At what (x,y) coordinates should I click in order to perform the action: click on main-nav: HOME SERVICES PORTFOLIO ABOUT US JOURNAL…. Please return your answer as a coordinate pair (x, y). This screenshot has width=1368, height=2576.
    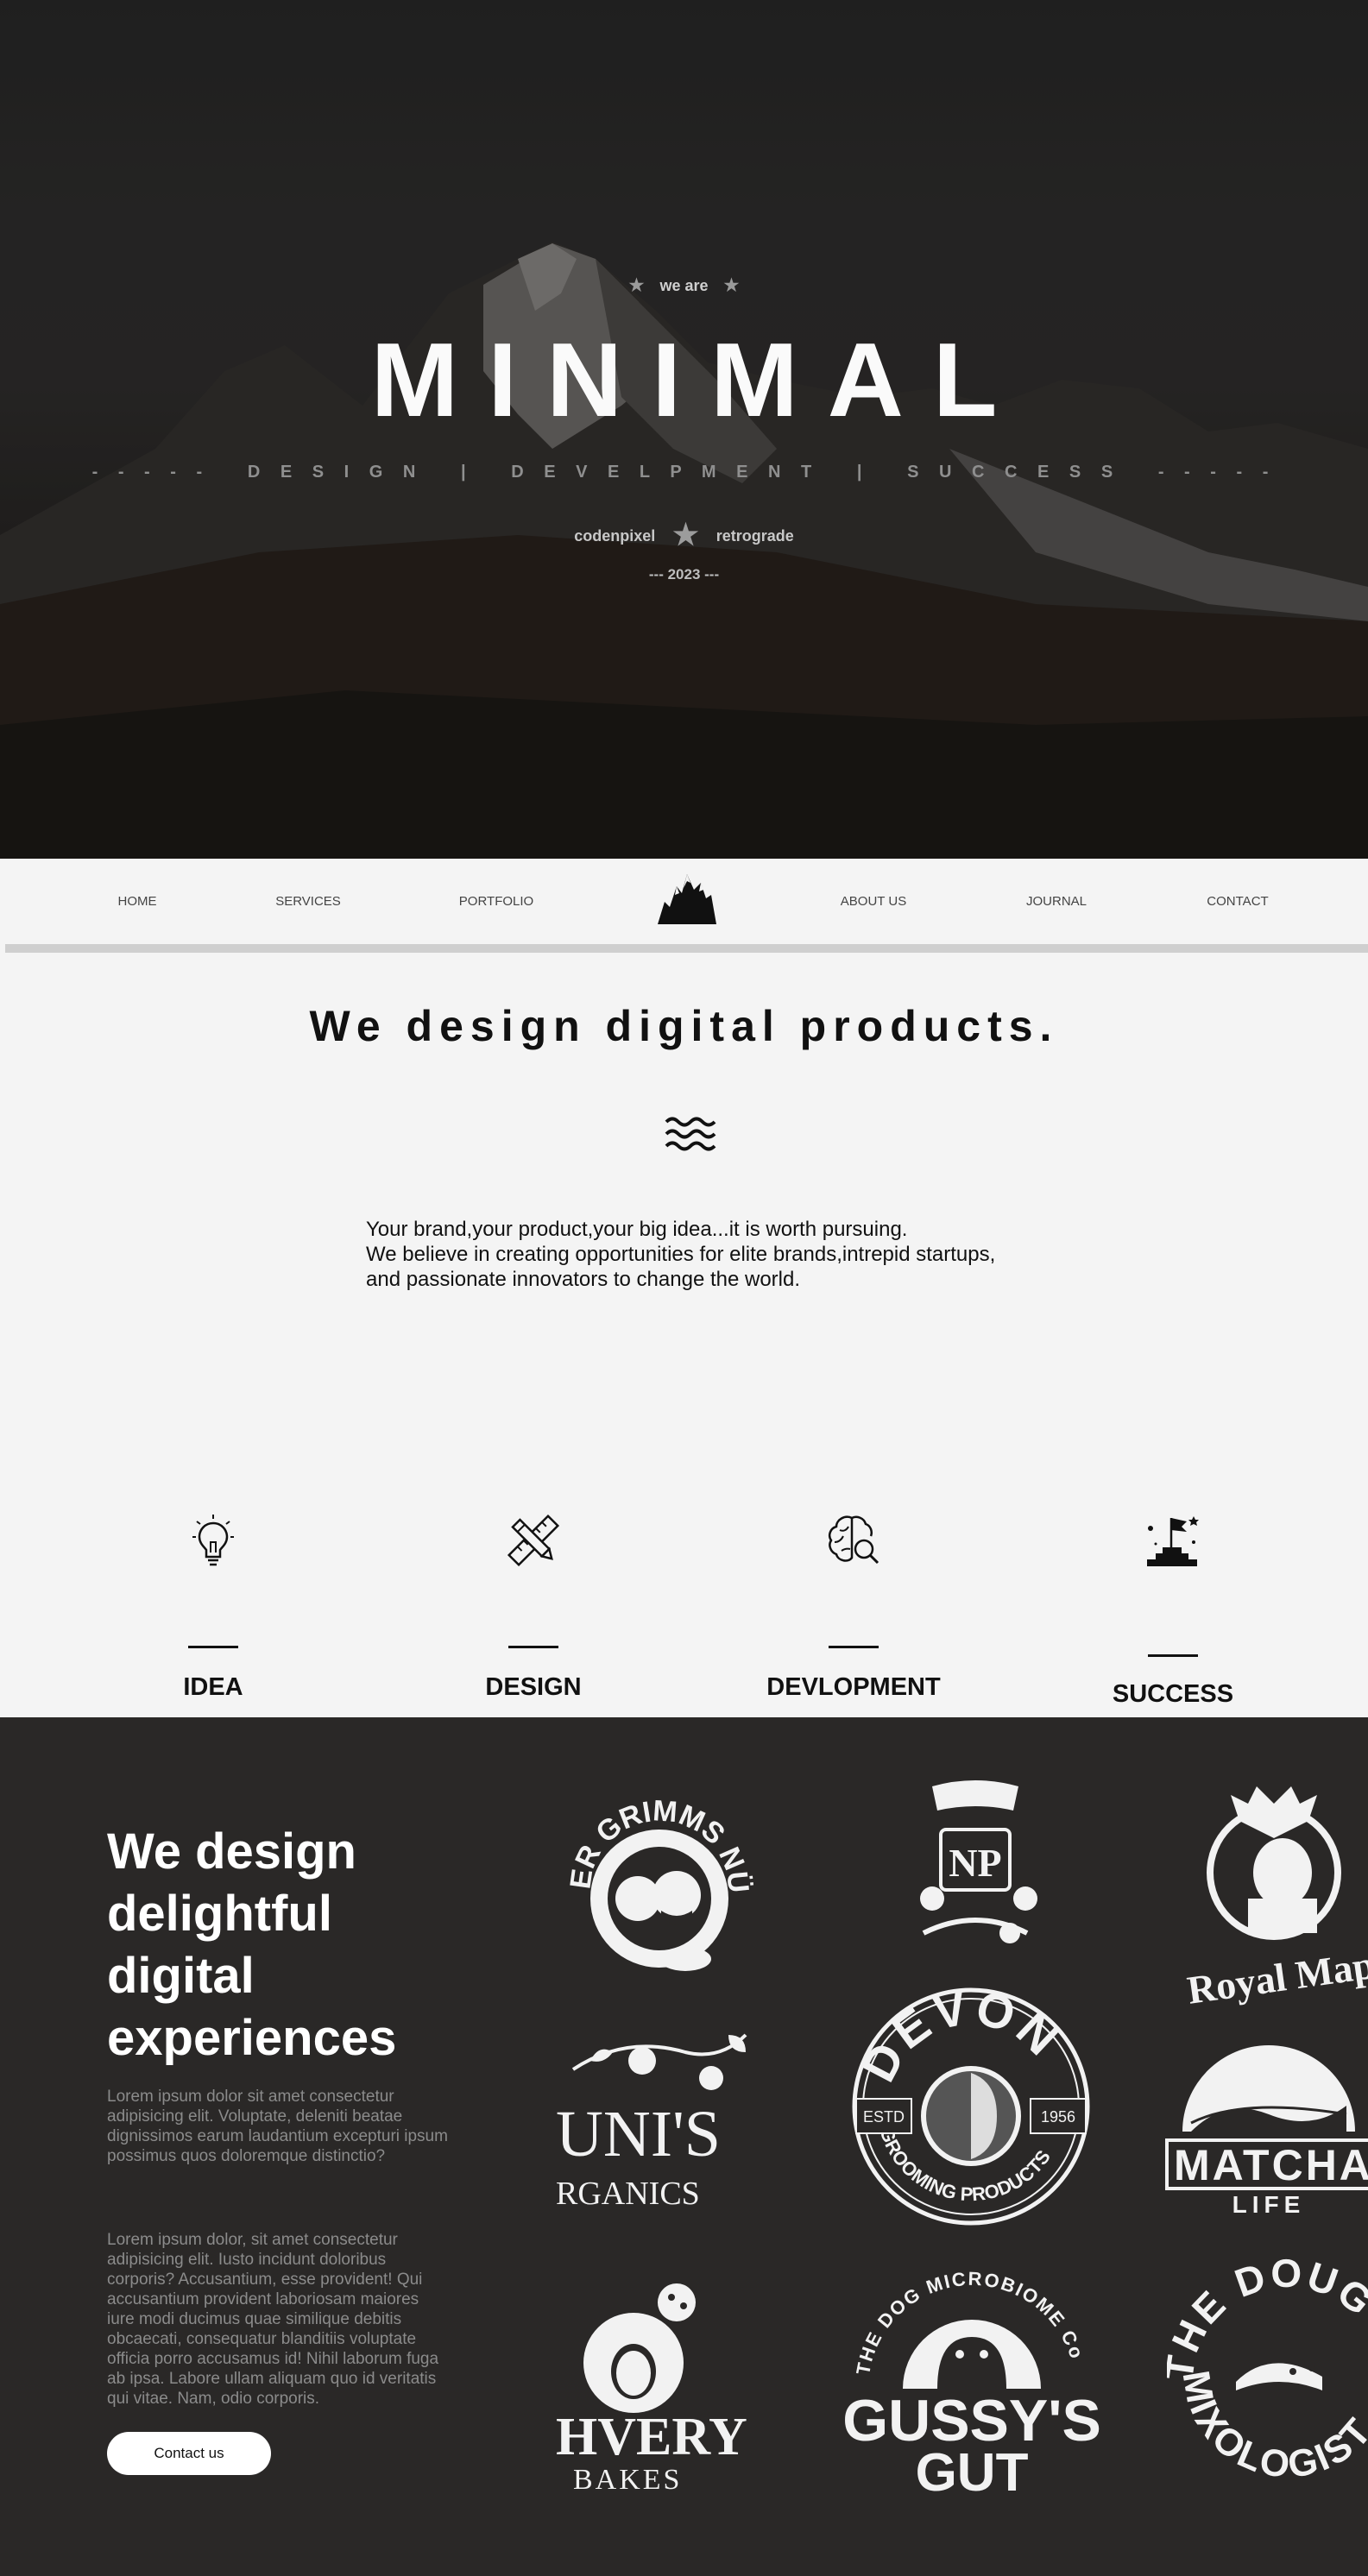
    Looking at the image, I should click on (684, 902).